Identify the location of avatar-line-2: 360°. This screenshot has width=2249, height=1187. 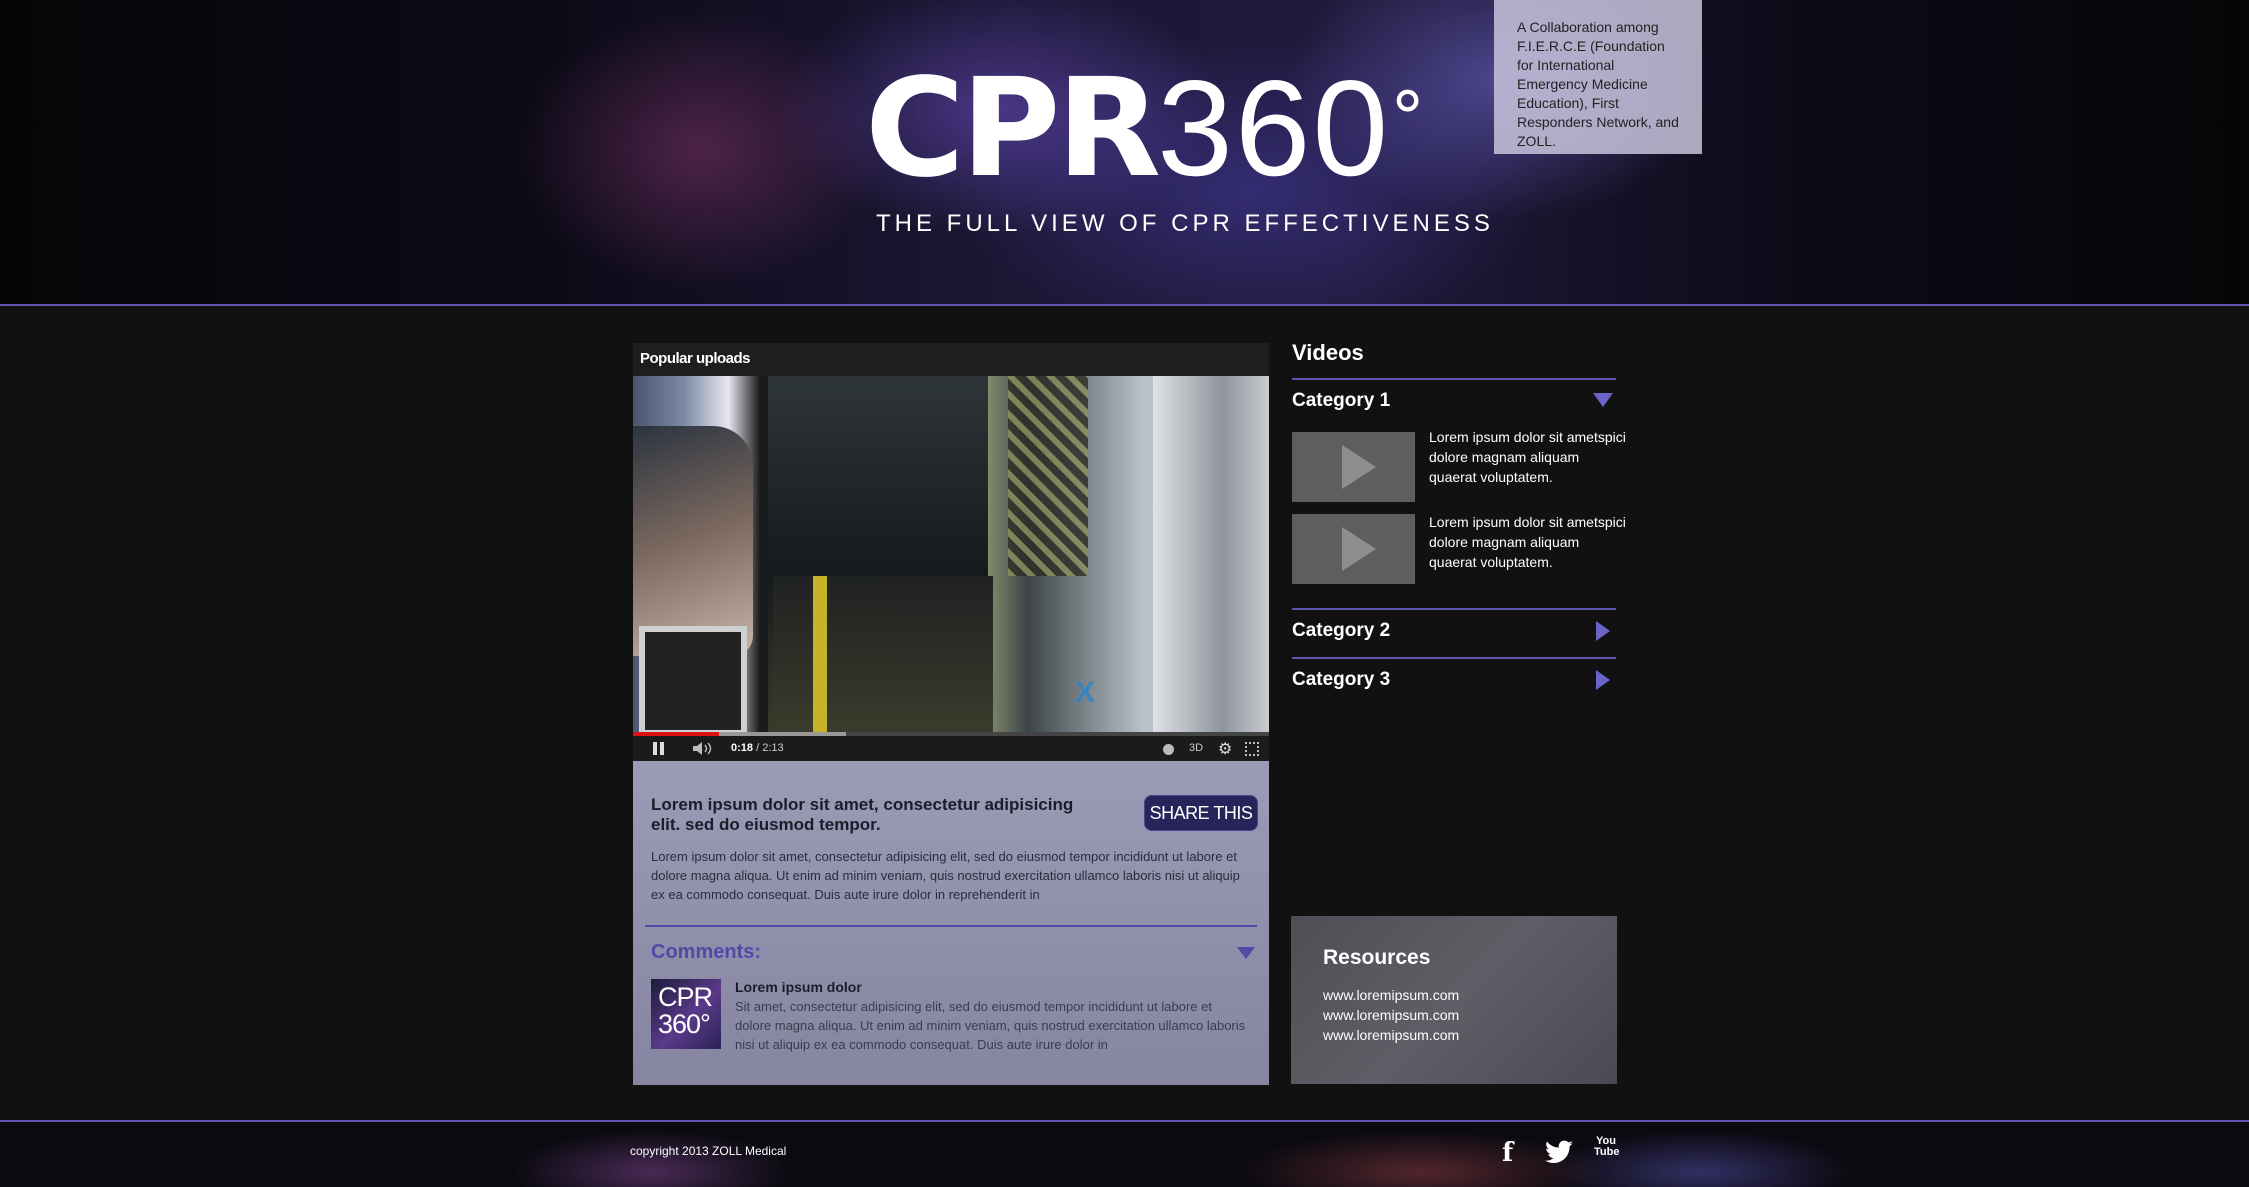
(684, 1024).